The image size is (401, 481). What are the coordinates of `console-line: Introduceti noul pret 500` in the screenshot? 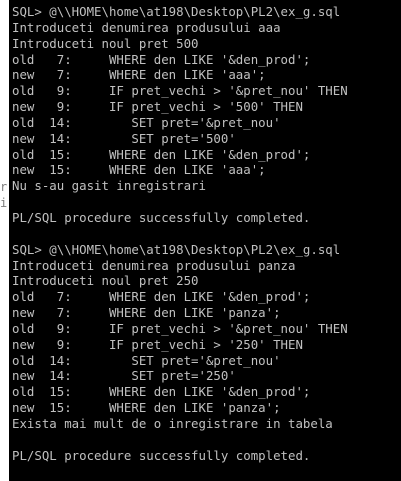 It's located at (105, 43).